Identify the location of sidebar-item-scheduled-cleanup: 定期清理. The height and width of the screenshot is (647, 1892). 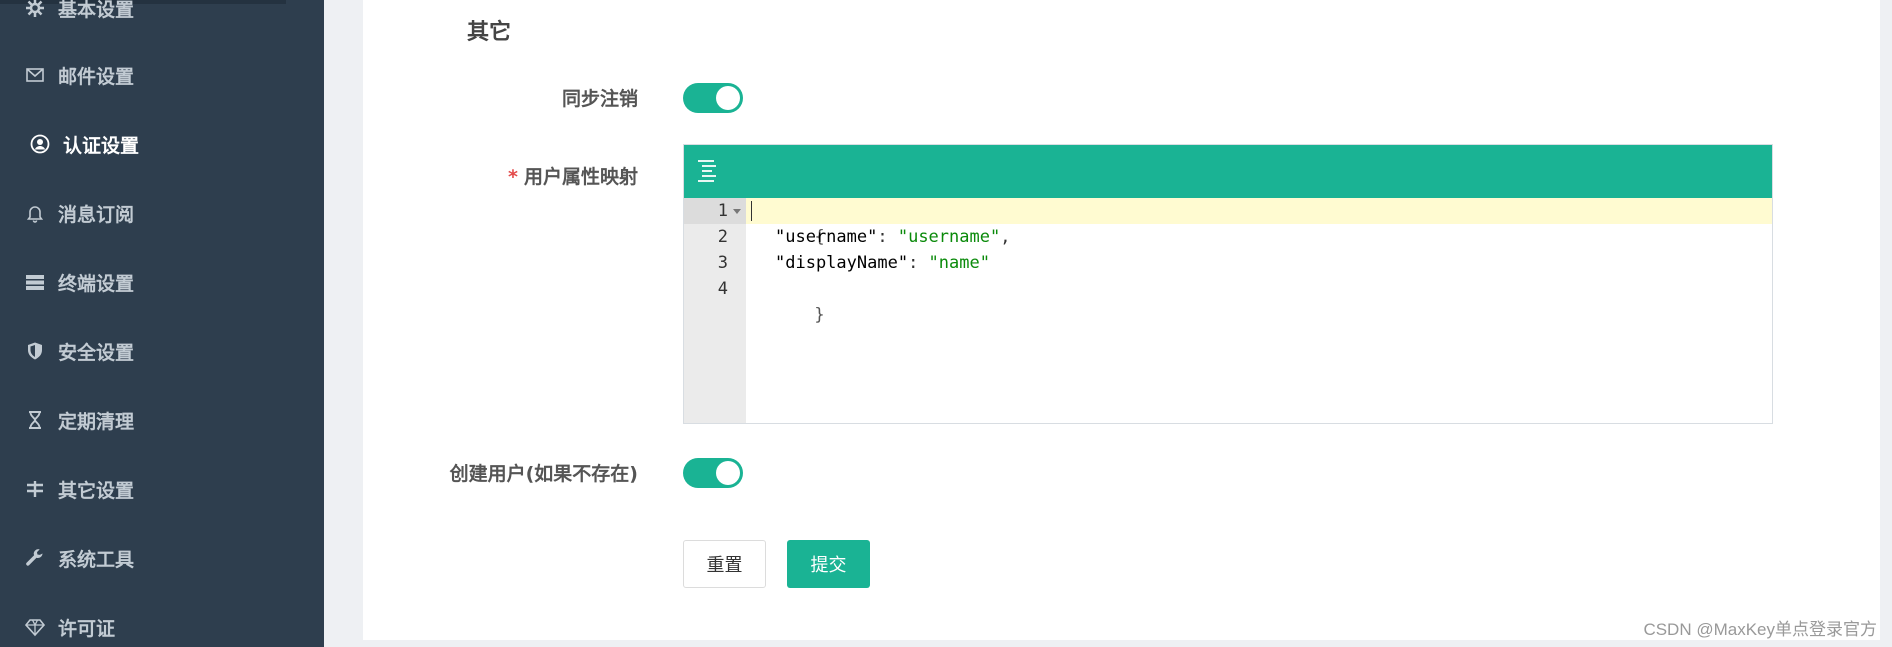
(162, 420).